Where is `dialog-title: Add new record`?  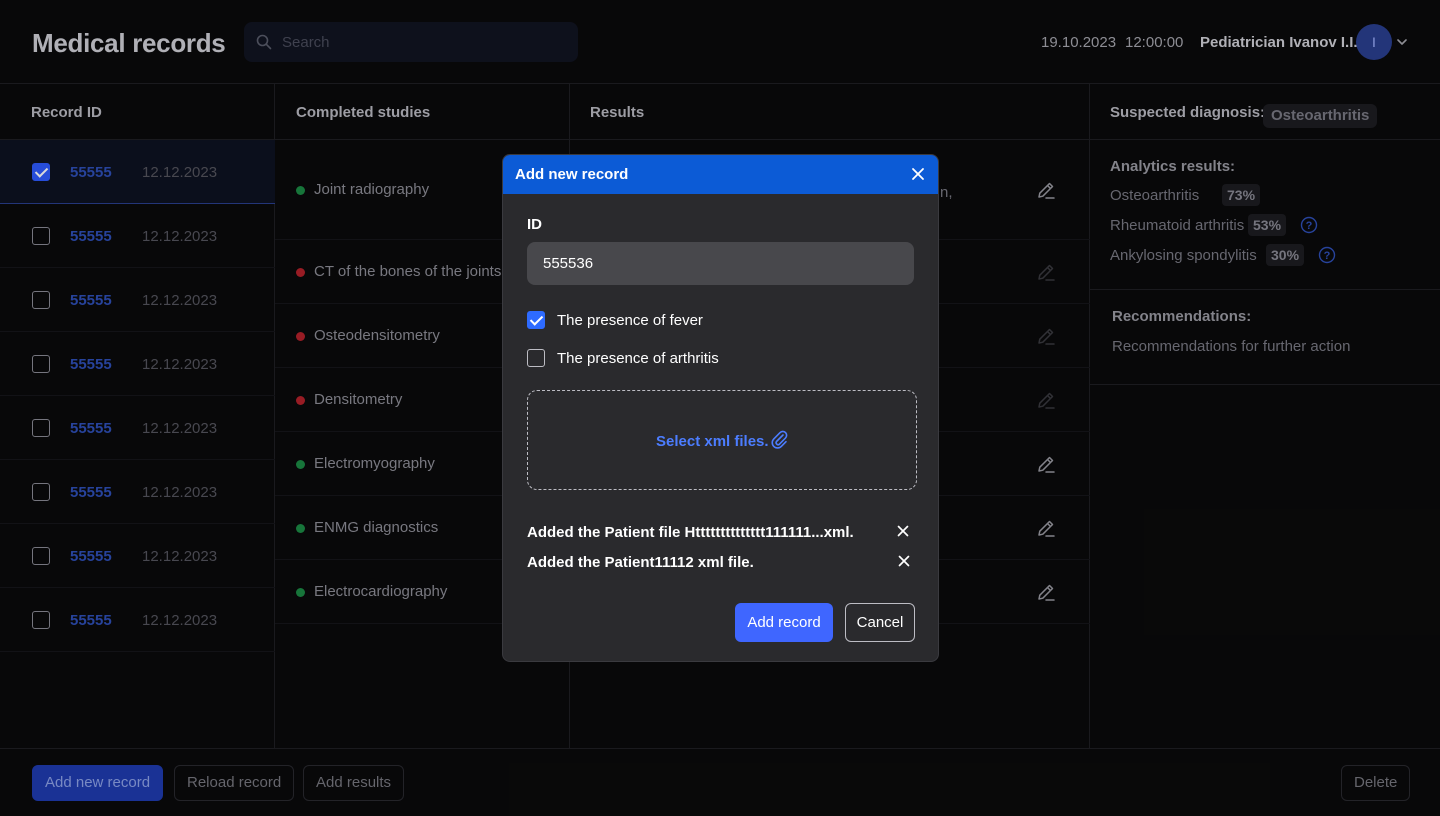
dialog-title: Add new record is located at coordinates (572, 174).